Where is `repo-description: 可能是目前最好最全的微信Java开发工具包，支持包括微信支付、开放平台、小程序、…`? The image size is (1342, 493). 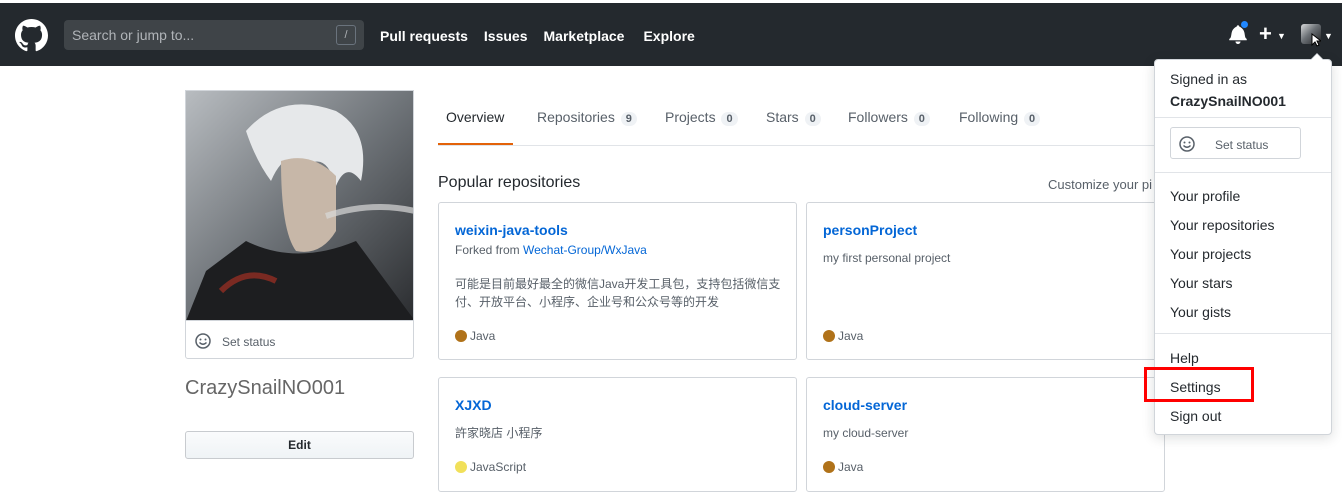 repo-description: 可能是目前最好最全的微信Java开发工具包，支持包括微信支付、开放平台、小程序、… is located at coordinates (618, 293).